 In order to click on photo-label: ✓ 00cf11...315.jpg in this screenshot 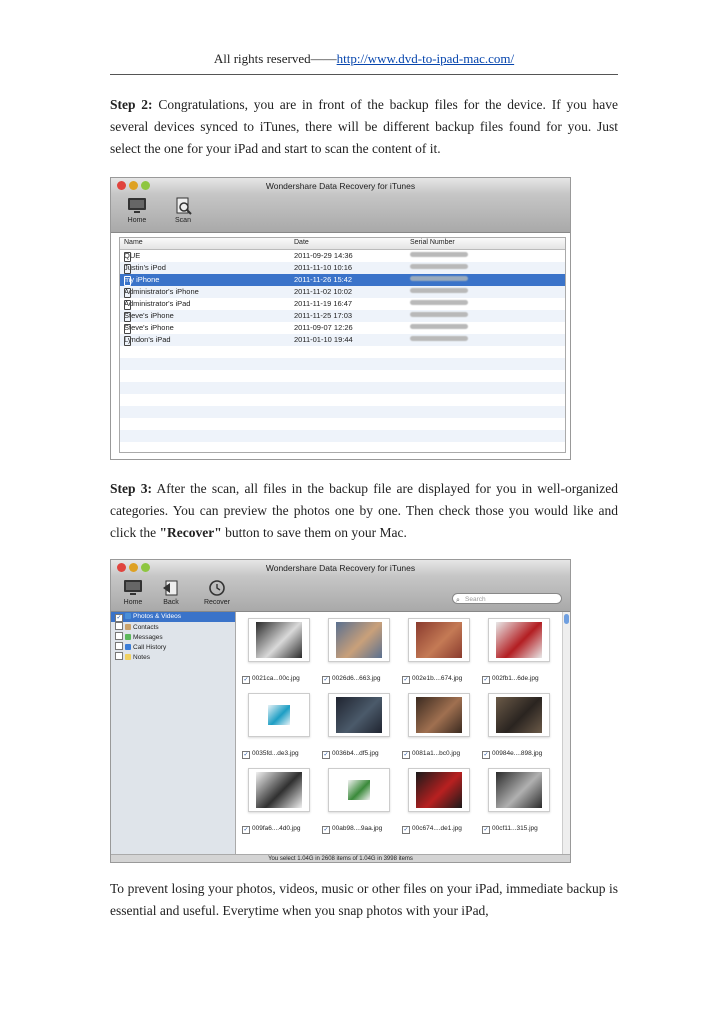, I will do `click(519, 829)`.